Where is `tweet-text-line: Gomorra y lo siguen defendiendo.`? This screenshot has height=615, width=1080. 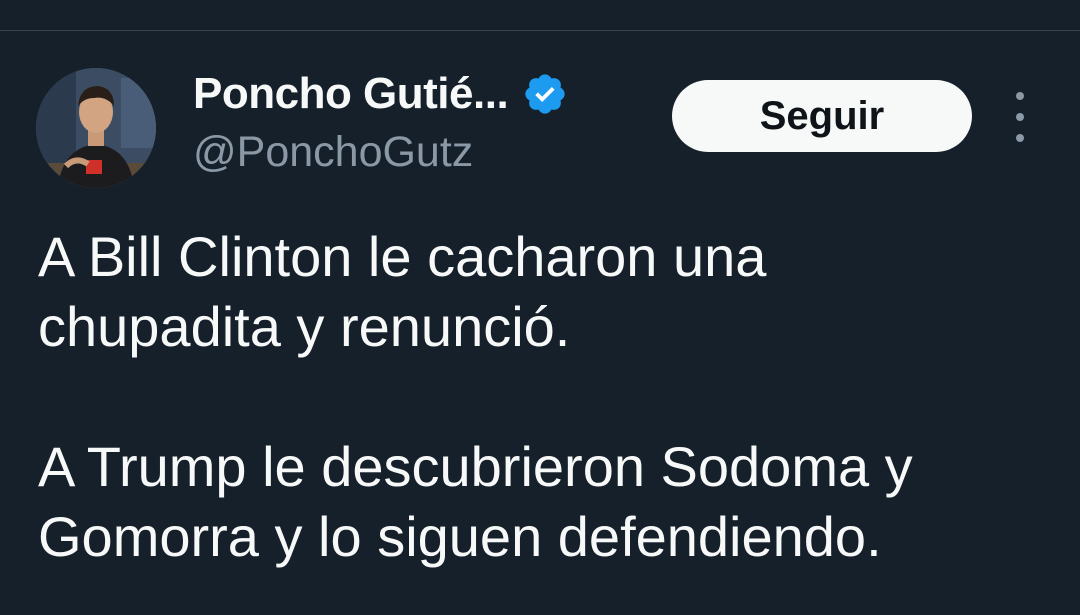
tweet-text-line: Gomorra y lo siguen defendiendo. is located at coordinates (460, 536).